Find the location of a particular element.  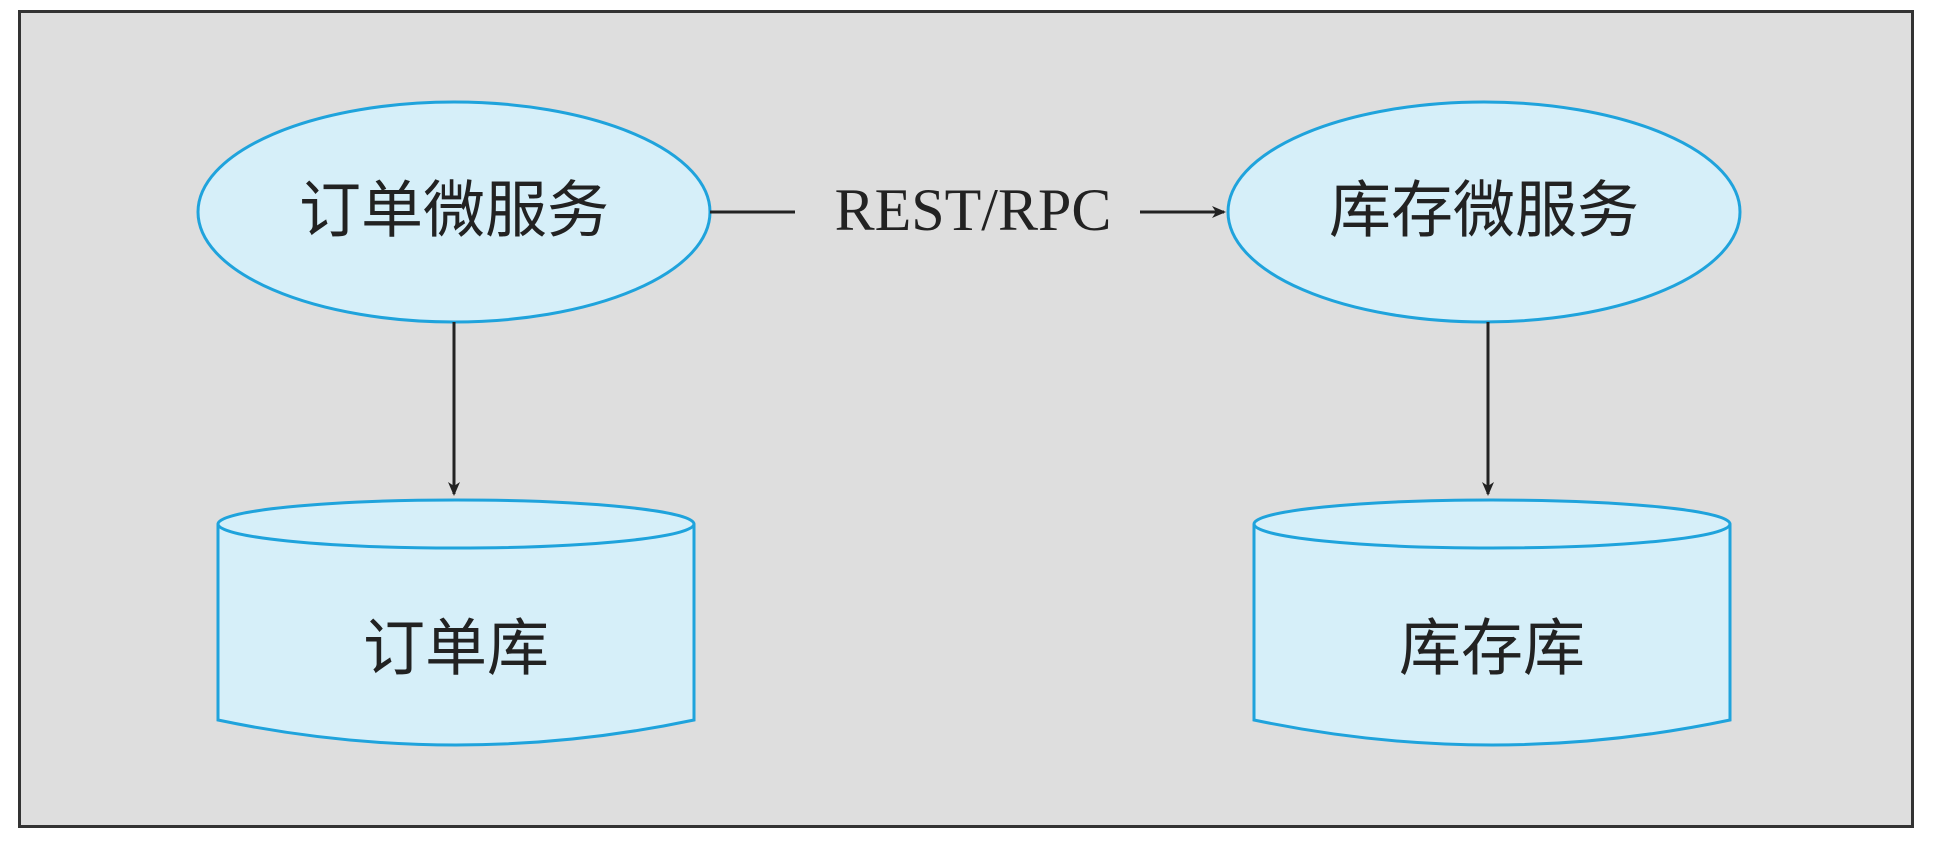

inventory-service-label: 库存微服务 is located at coordinates (1484, 210).